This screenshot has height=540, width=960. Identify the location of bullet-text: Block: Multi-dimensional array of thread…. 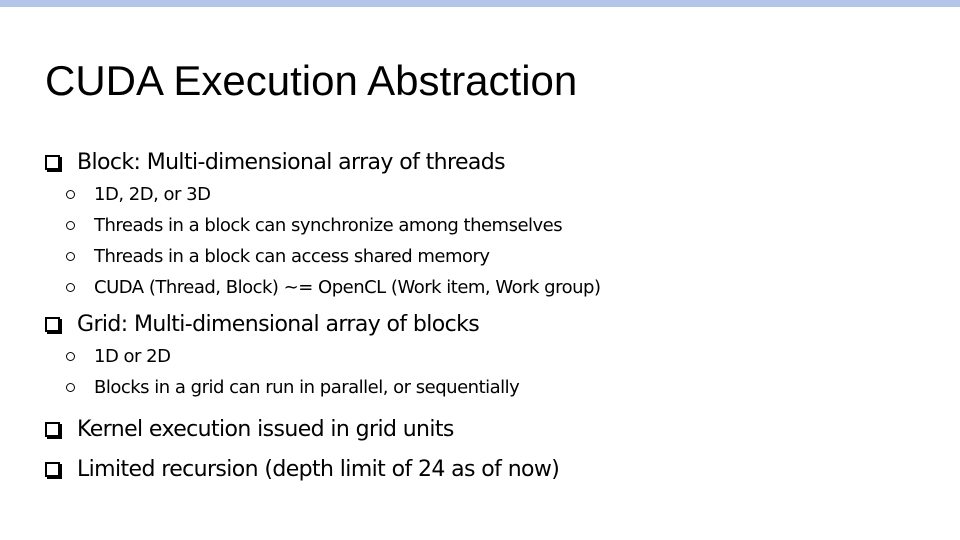
(291, 162).